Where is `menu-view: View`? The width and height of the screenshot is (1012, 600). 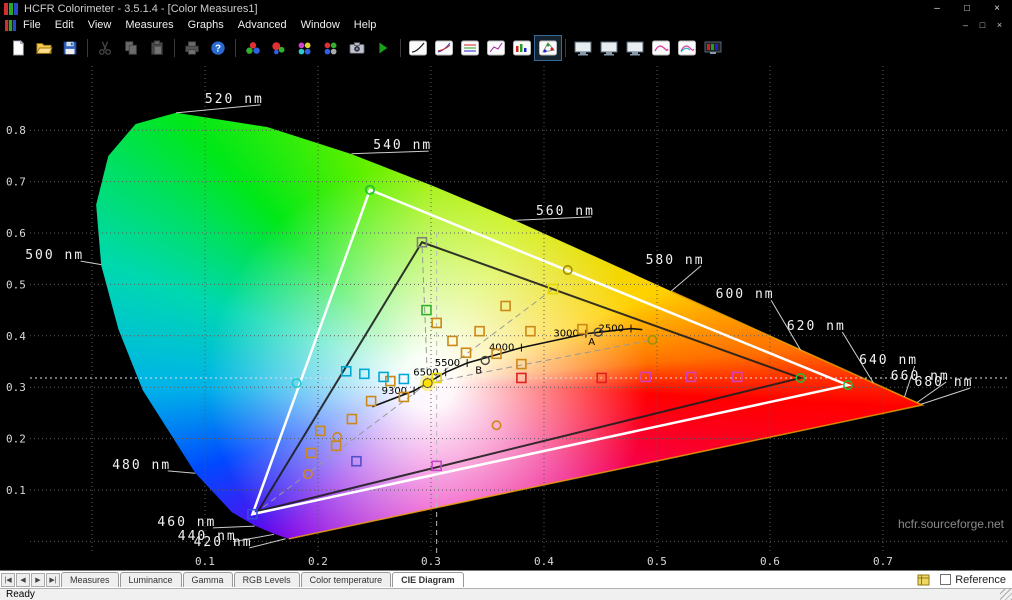 menu-view: View is located at coordinates (100, 25).